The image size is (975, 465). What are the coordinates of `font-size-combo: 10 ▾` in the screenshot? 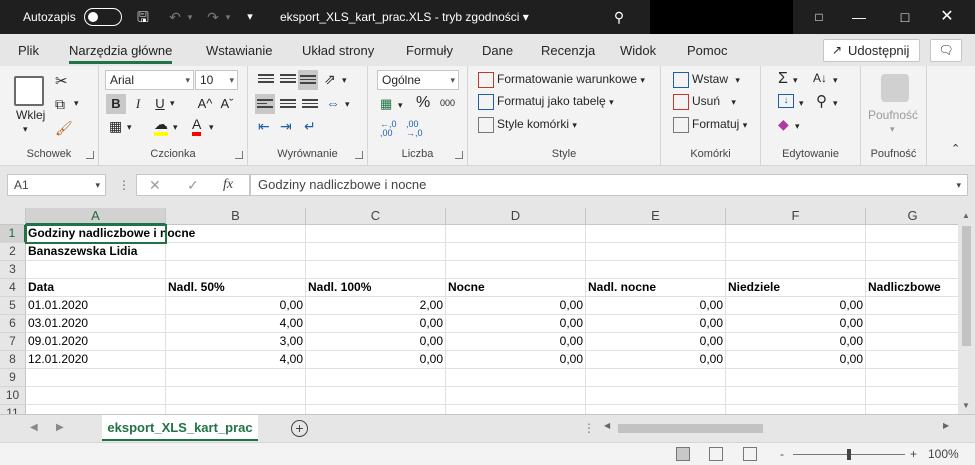 It's located at (216, 80).